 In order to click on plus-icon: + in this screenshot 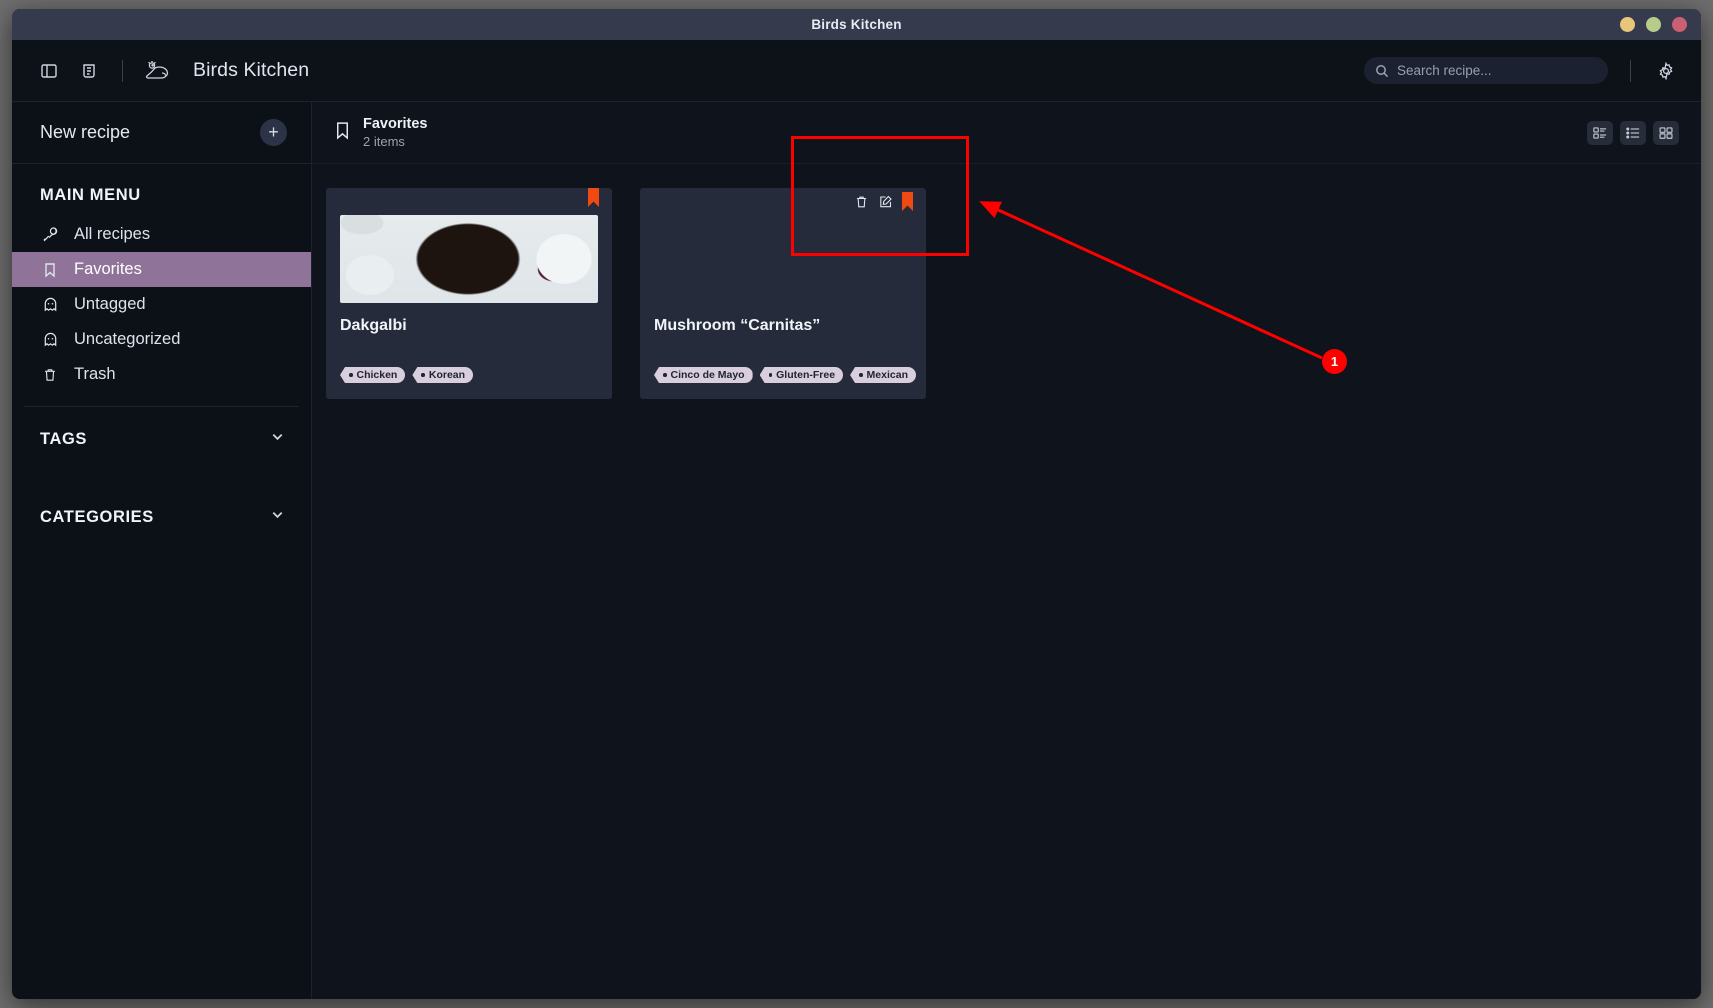, I will do `click(273, 132)`.